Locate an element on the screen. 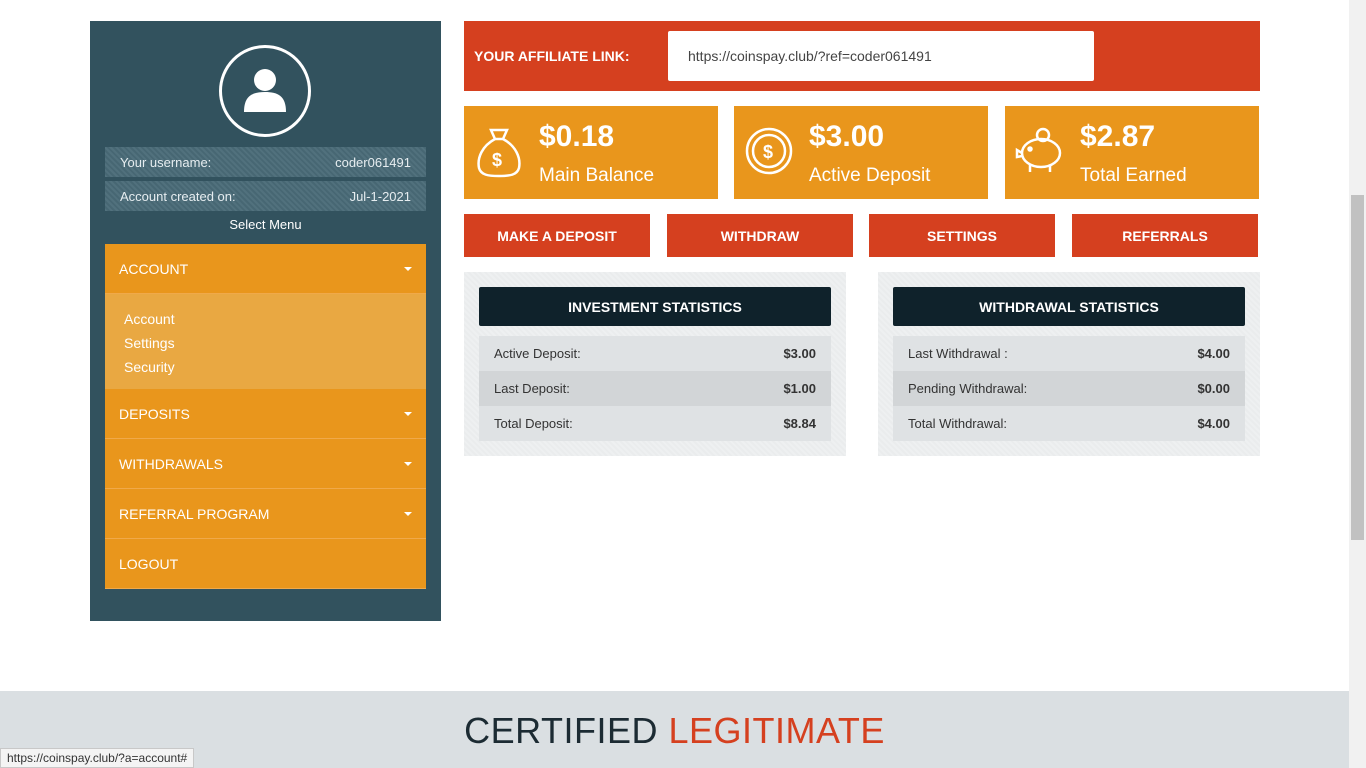 The image size is (1366, 768). certified-legitimate-heading: CERTIFIED LEGITIMATE is located at coordinates (674, 731).